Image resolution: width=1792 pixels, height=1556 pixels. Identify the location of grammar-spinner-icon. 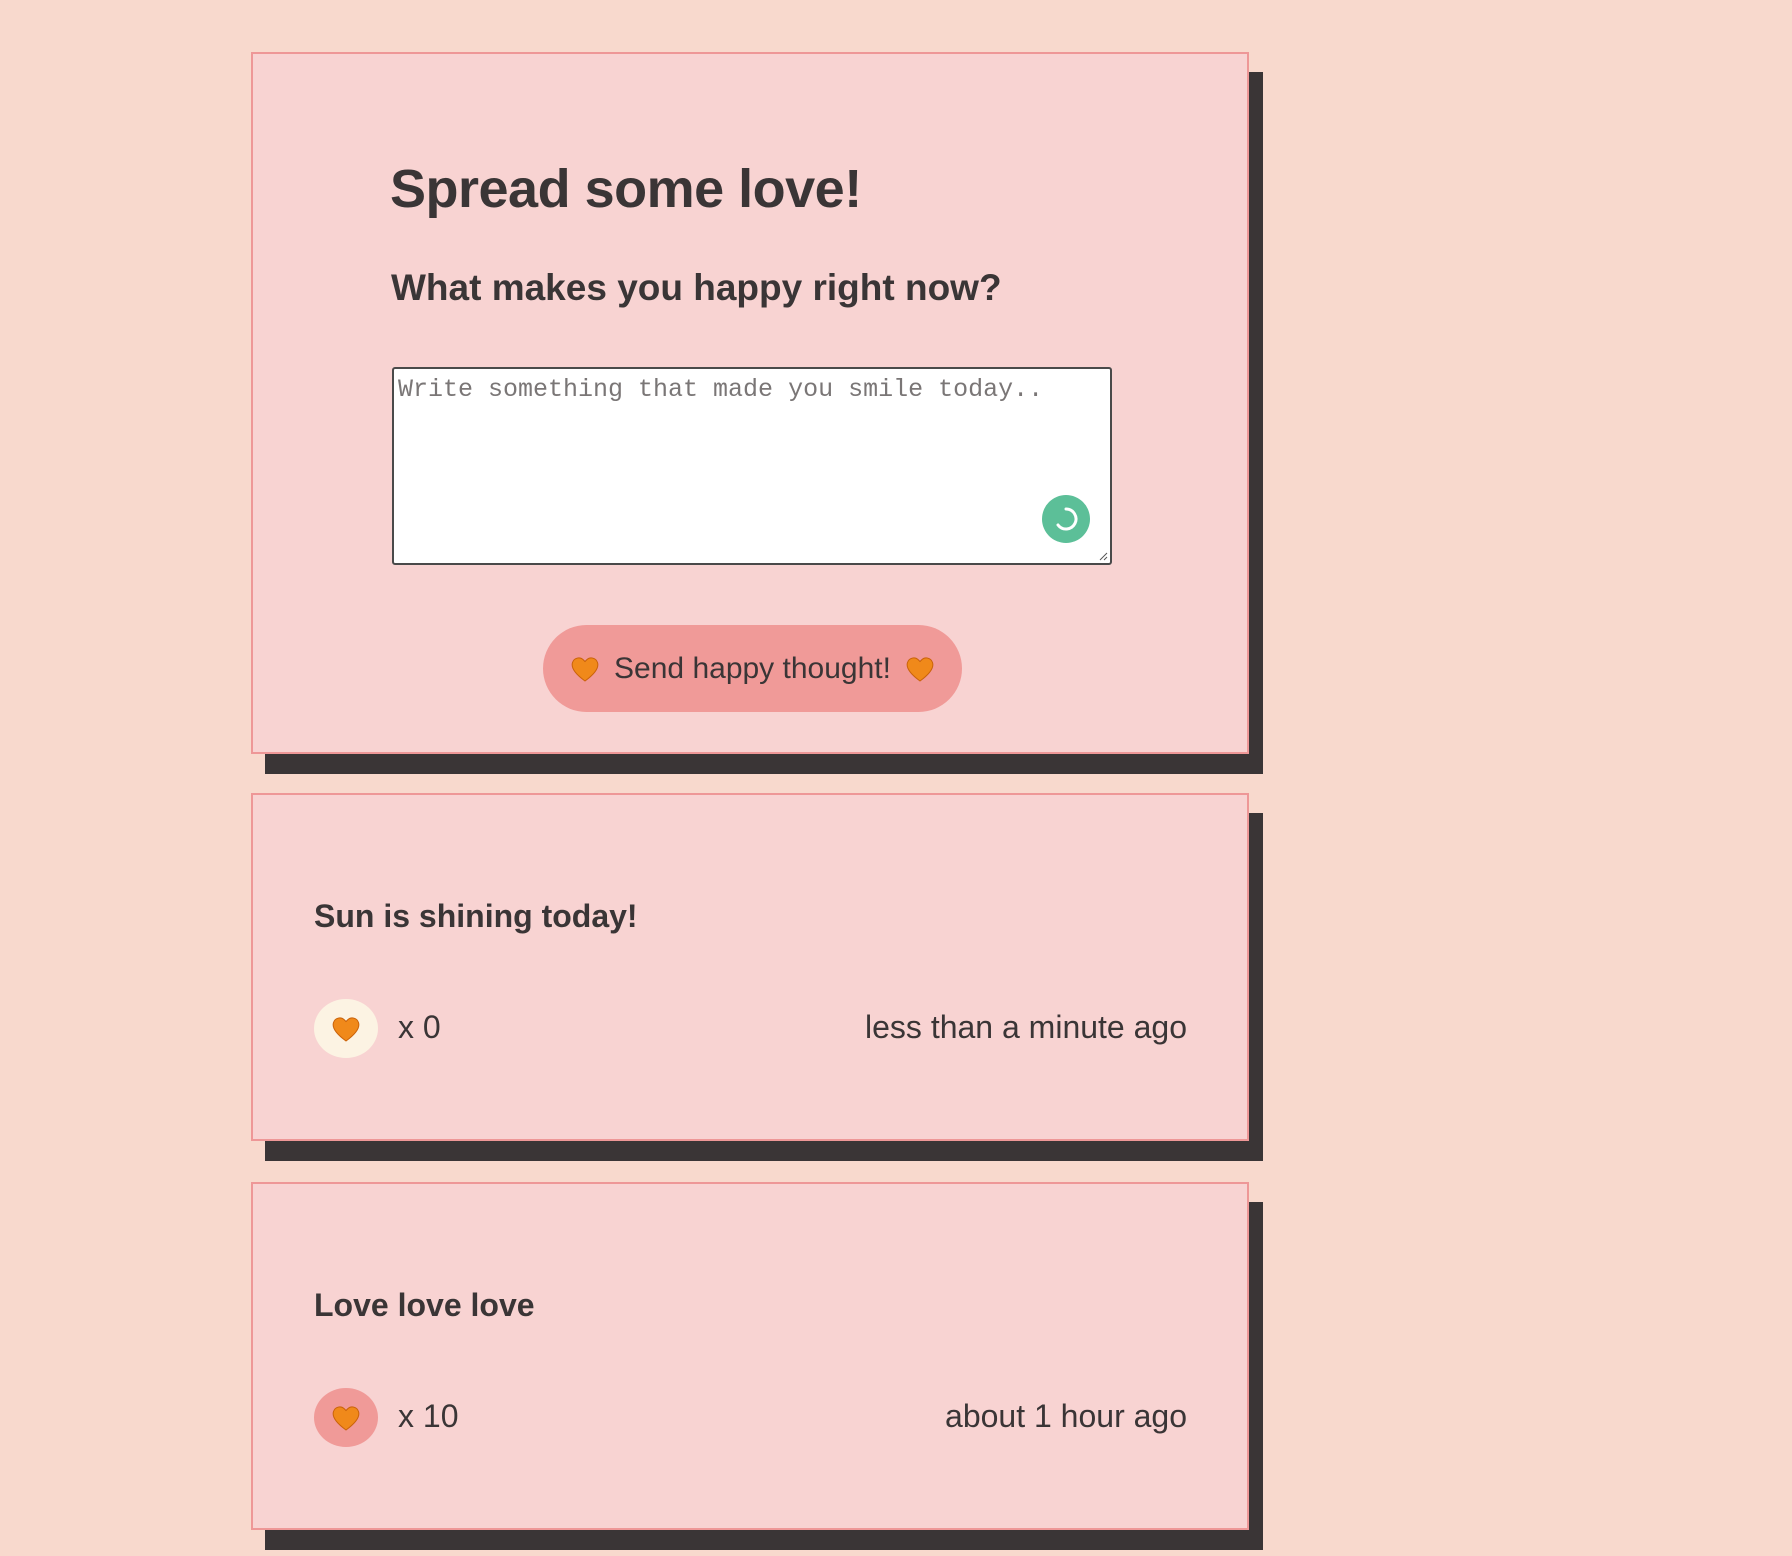
(1067, 519).